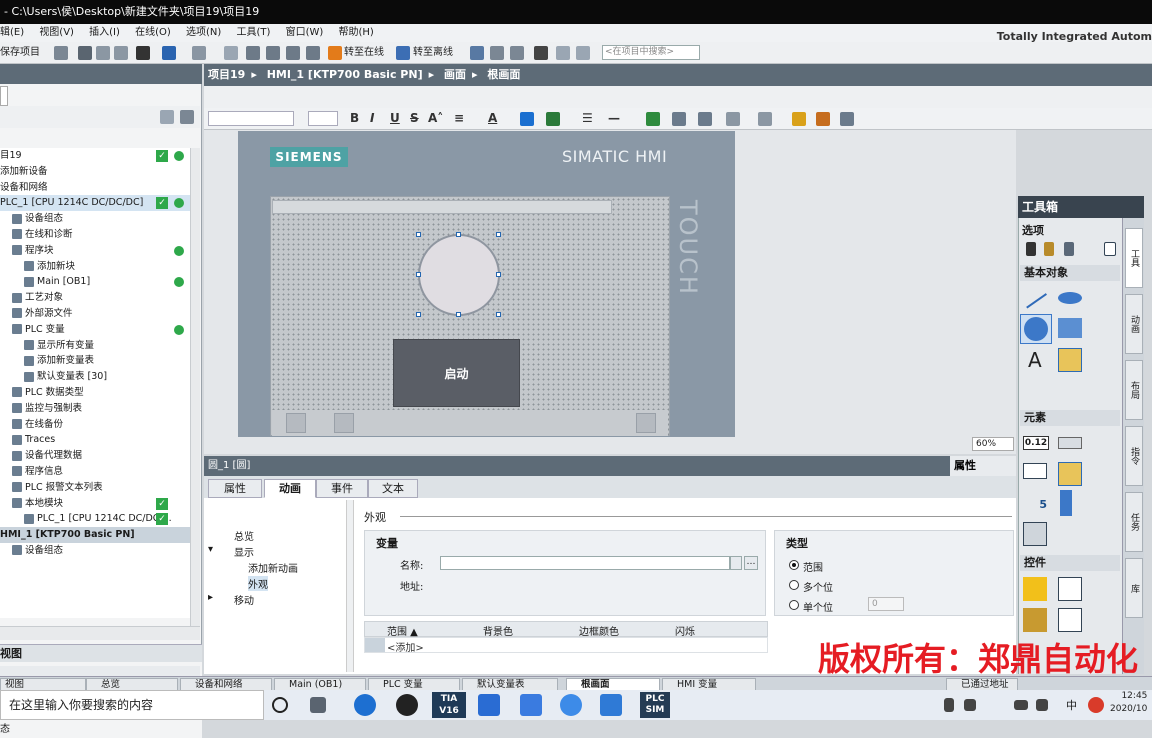 This screenshot has height=738, width=1152. Describe the element at coordinates (143, 53) in the screenshot. I see `delete-icon` at that location.